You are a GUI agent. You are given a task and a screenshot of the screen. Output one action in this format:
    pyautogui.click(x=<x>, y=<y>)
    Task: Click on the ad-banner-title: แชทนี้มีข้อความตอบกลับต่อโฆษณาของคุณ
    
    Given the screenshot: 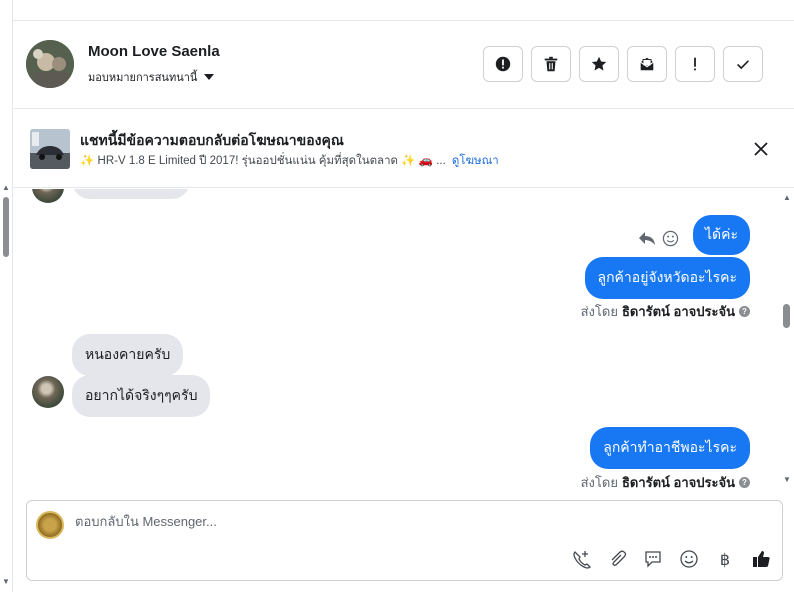 What is the action you would take?
    pyautogui.click(x=212, y=140)
    